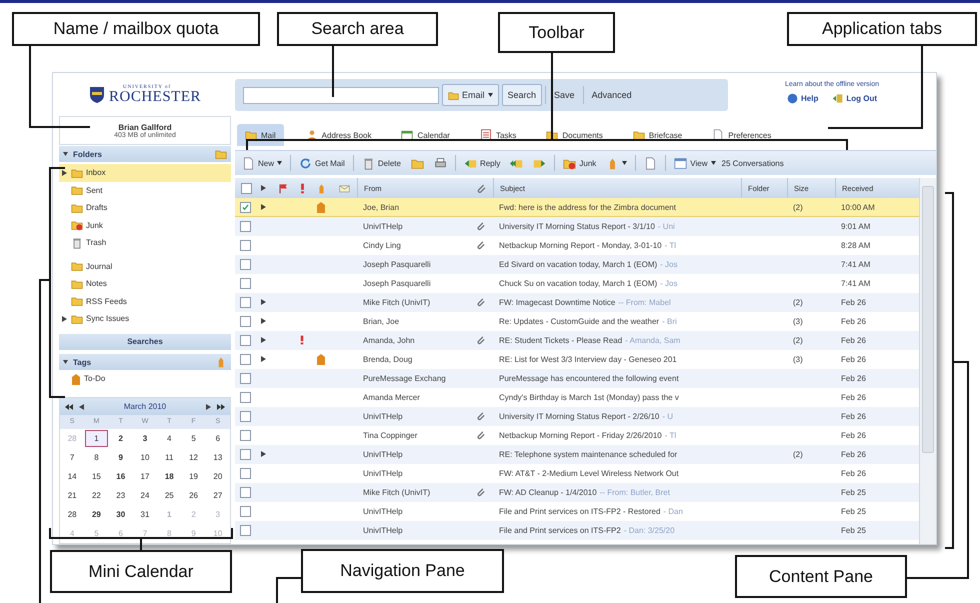 This screenshot has width=980, height=603. Describe the element at coordinates (145, 457) in the screenshot. I see `calendar-day: 10` at that location.